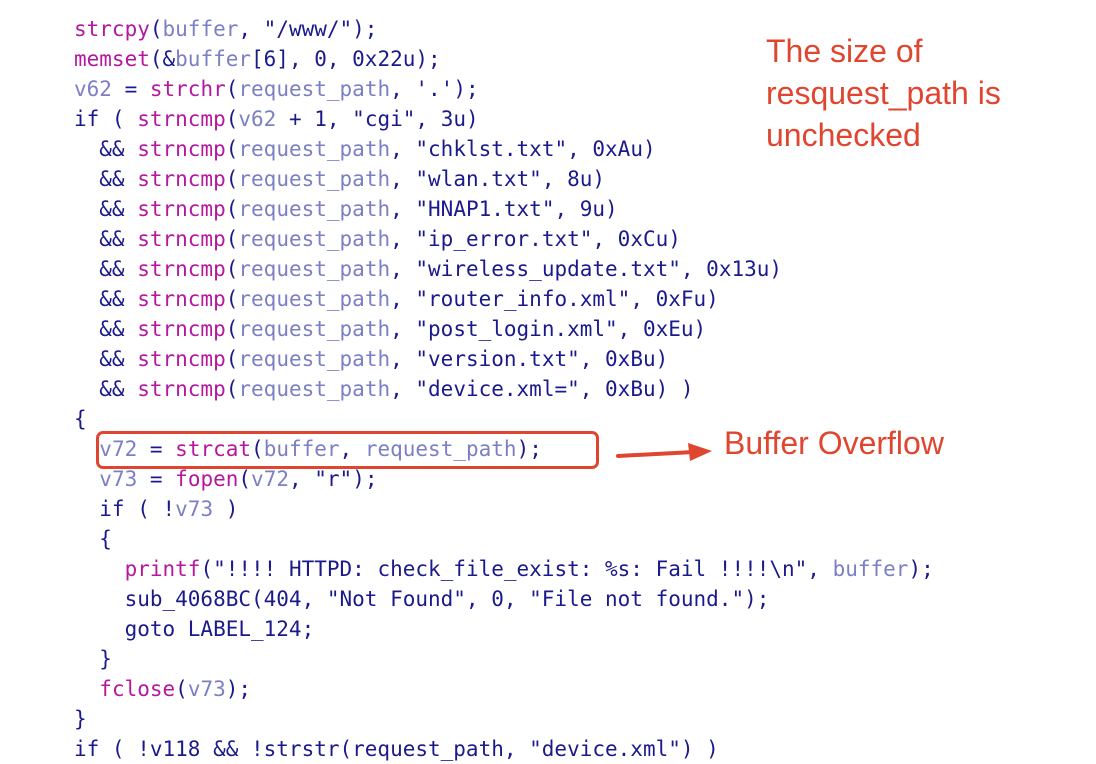 Image resolution: width=1096 pixels, height=764 pixels. What do you see at coordinates (535, 239) in the screenshot?
I see `code-token-plain: , "ip_error.txt", 0xCu)` at bounding box center [535, 239].